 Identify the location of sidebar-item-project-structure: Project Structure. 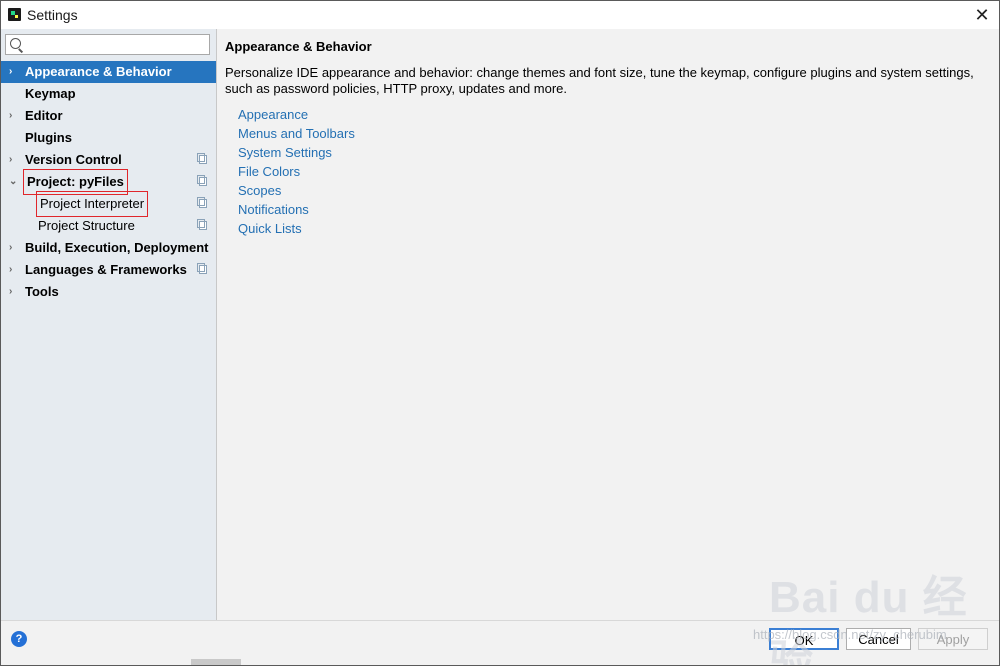
(108, 226).